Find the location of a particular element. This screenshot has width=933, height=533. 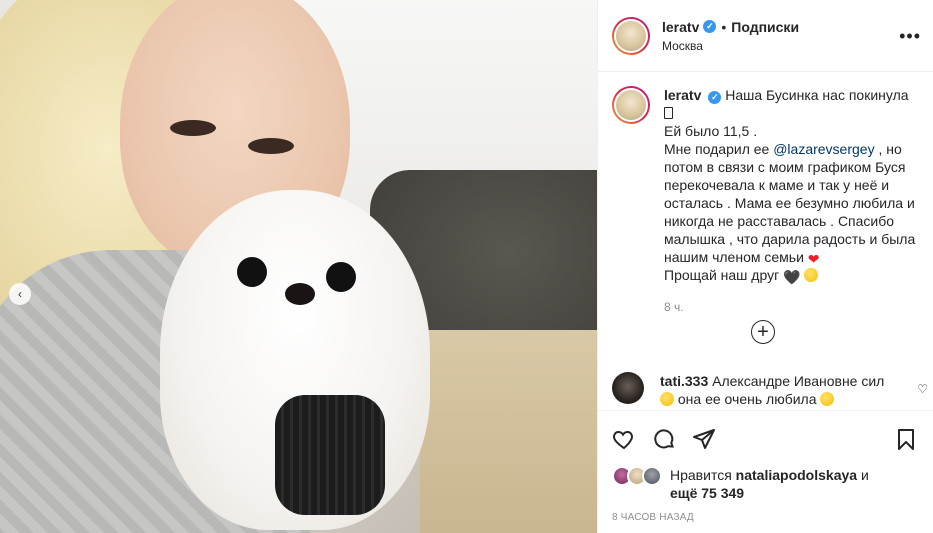

comment-username: tati.333 is located at coordinates (684, 381).